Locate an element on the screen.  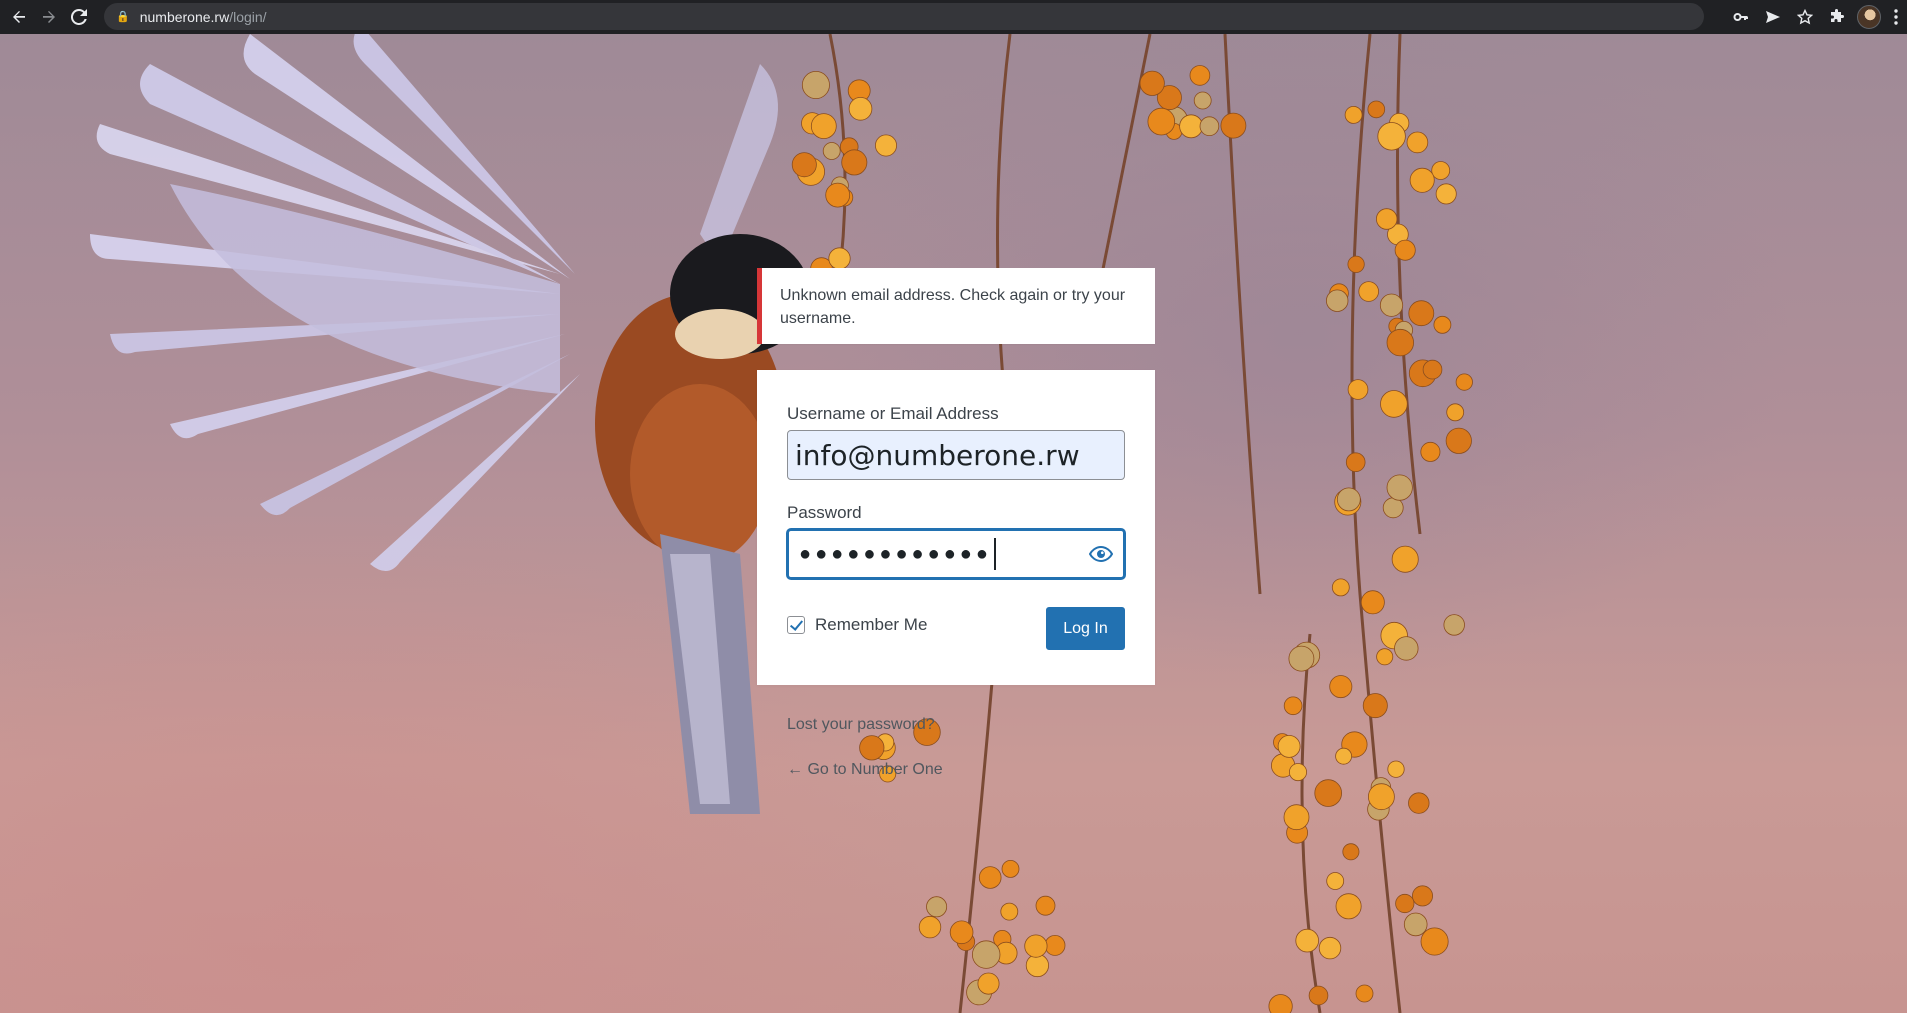
username-value: info@numberone.rw is located at coordinates (937, 455).